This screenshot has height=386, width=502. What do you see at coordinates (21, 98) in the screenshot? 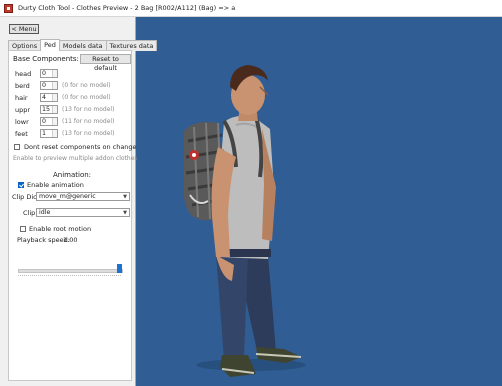
I see `component-label-hair: hair` at bounding box center [21, 98].